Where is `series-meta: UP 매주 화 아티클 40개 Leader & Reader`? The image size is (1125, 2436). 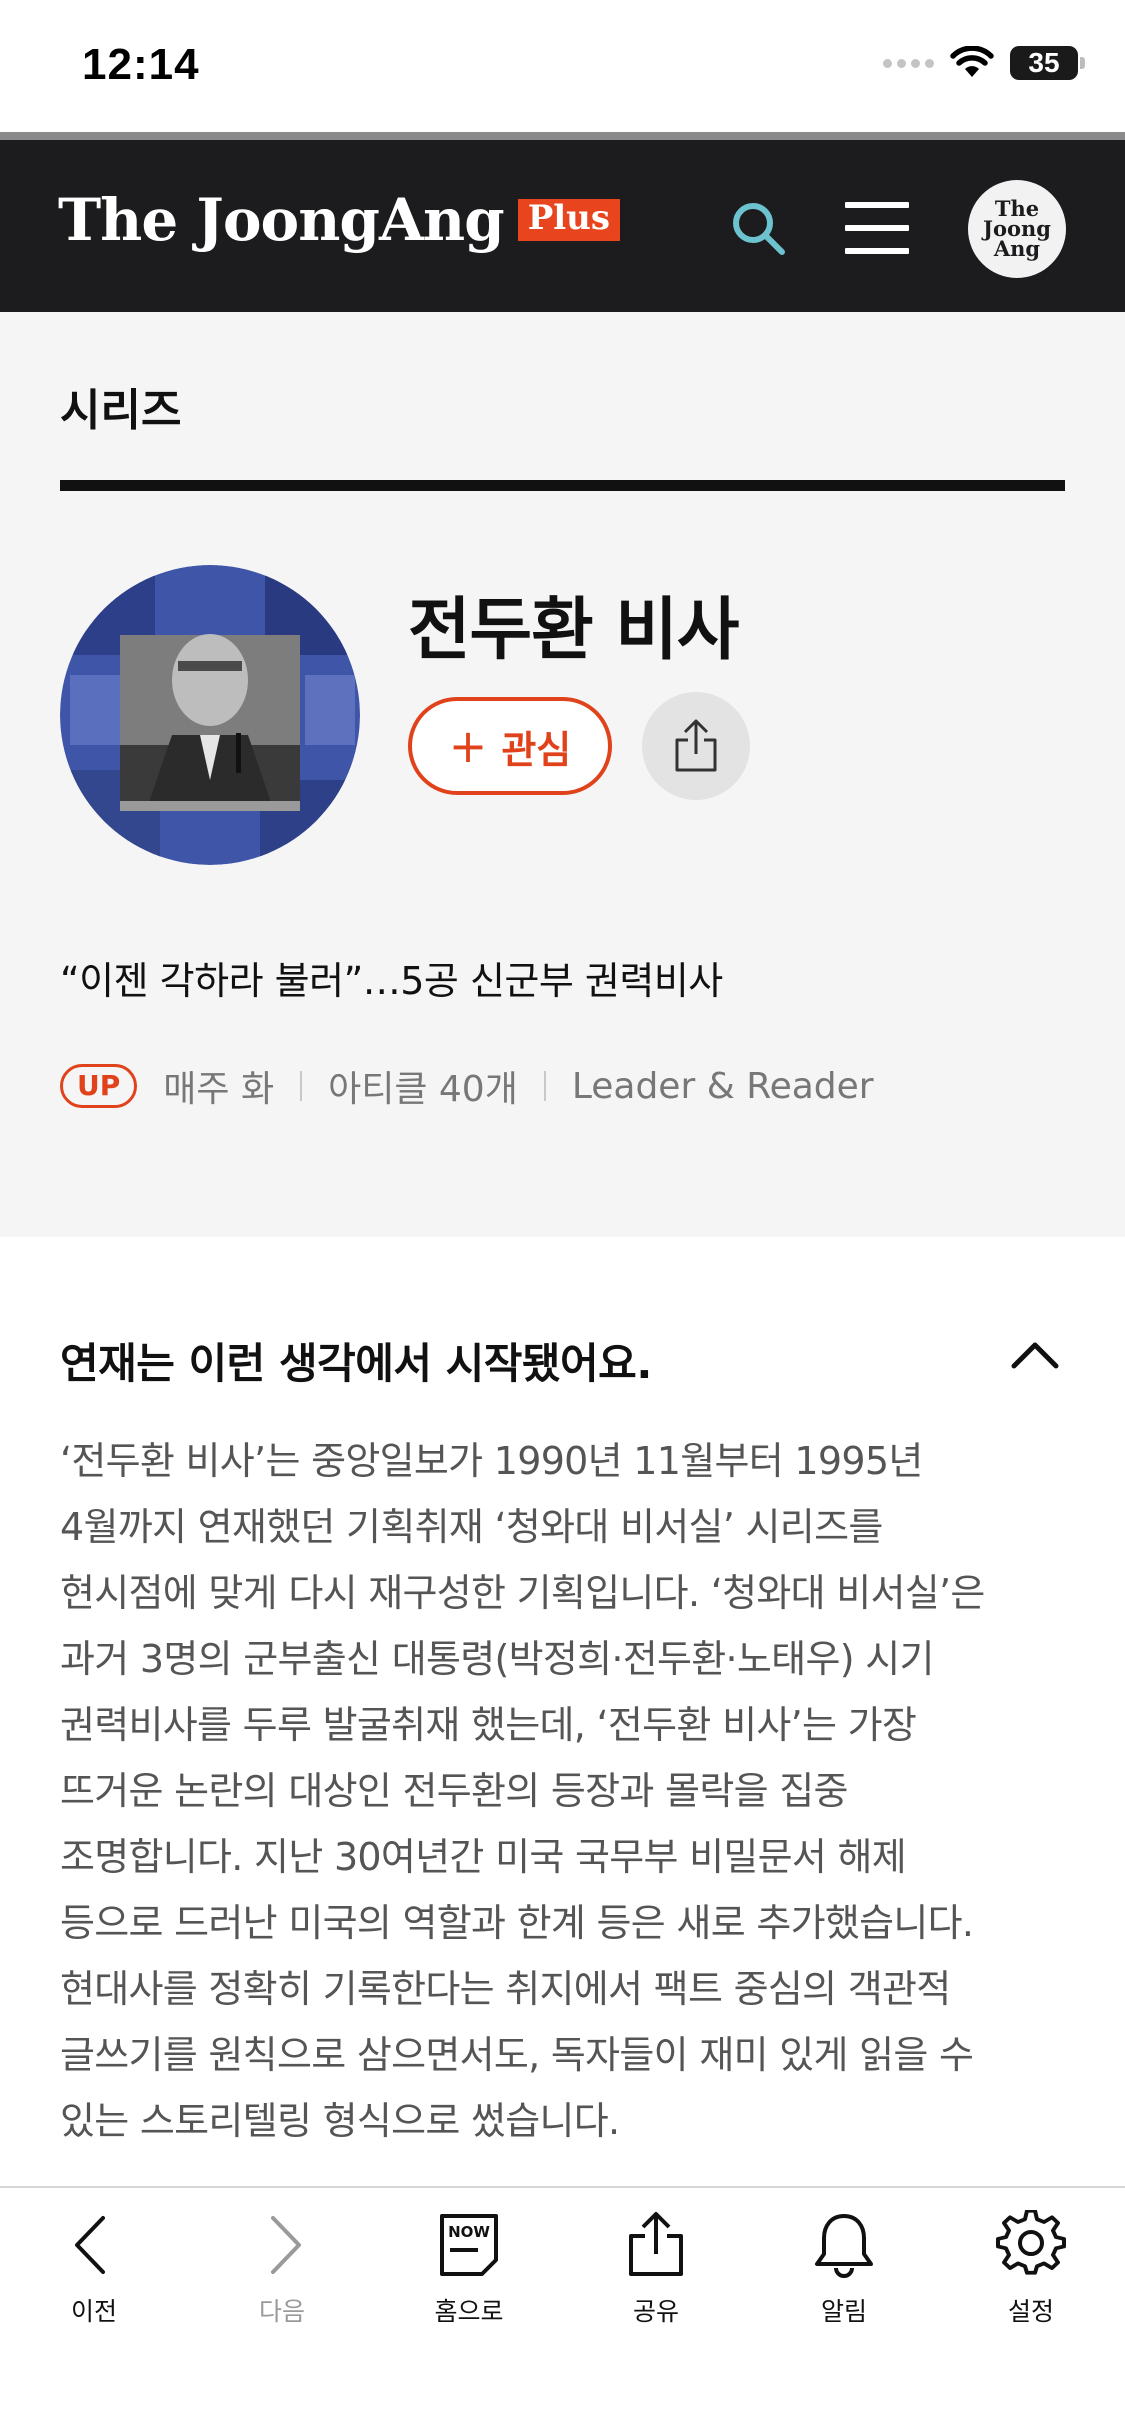
series-meta: UP 매주 화 아티클 40개 Leader & Reader is located at coordinates (467, 1086).